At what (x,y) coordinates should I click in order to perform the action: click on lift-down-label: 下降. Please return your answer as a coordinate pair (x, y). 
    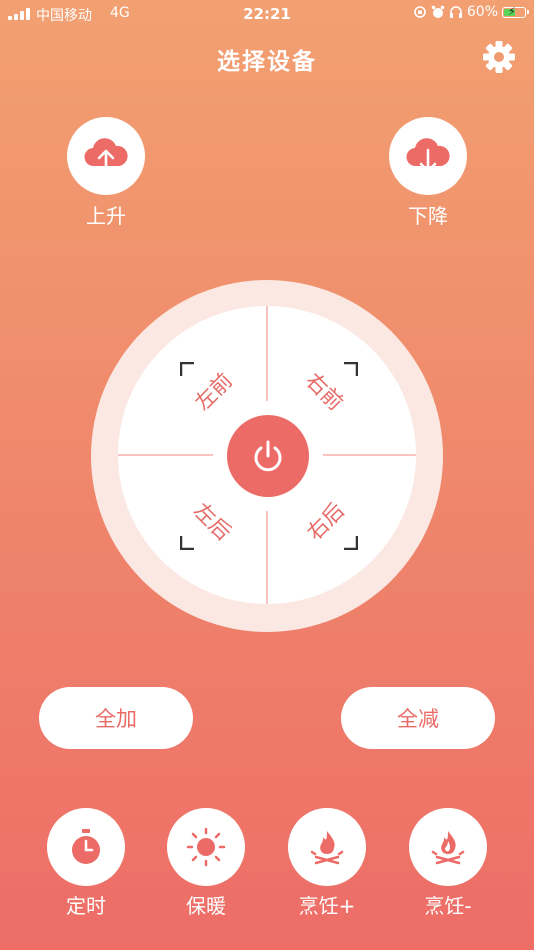
    Looking at the image, I should click on (428, 216).